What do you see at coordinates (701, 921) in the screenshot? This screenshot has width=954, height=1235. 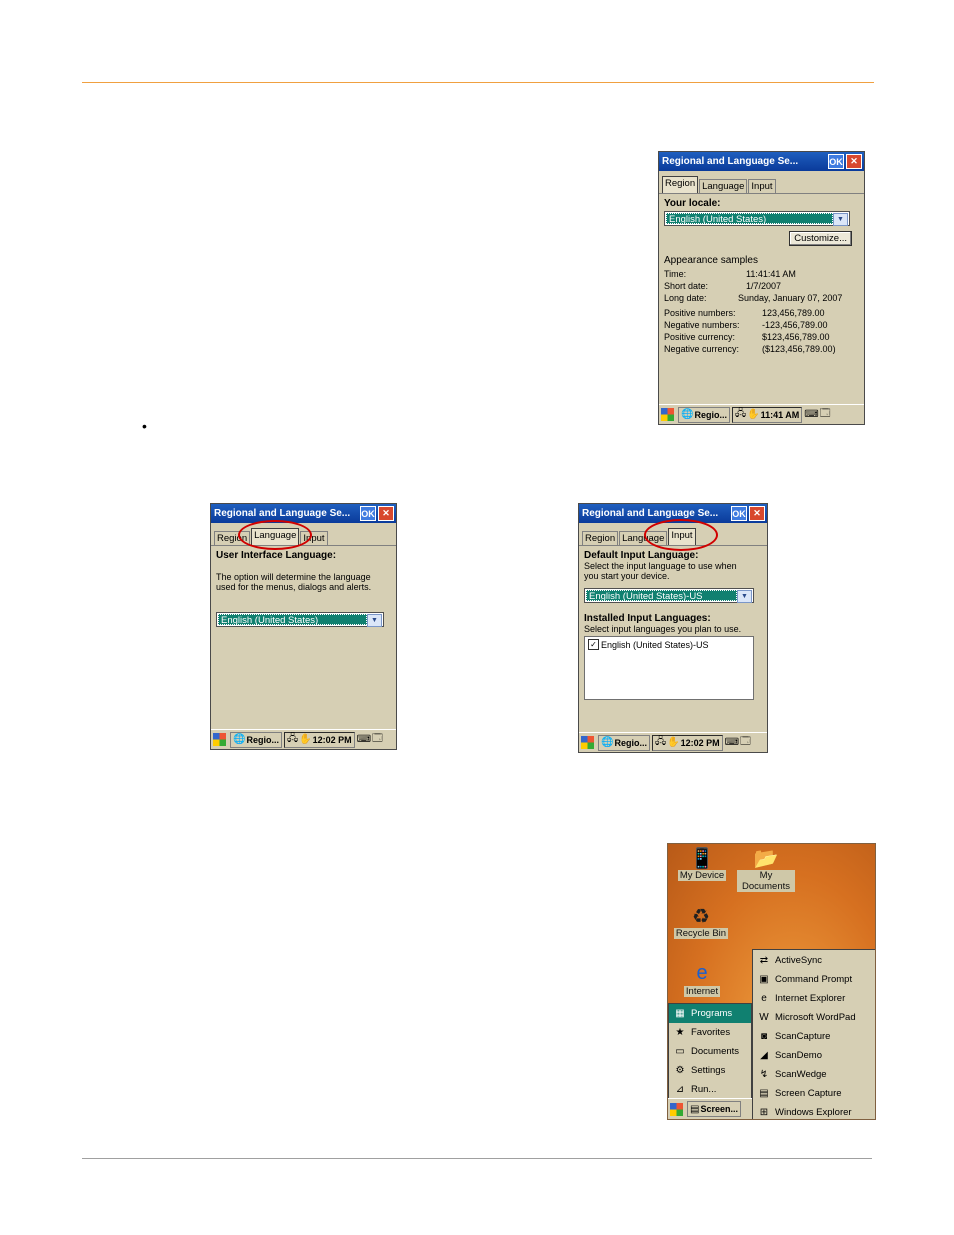 I see `recycle-bin-icon: ♻ Recycle Bin` at bounding box center [701, 921].